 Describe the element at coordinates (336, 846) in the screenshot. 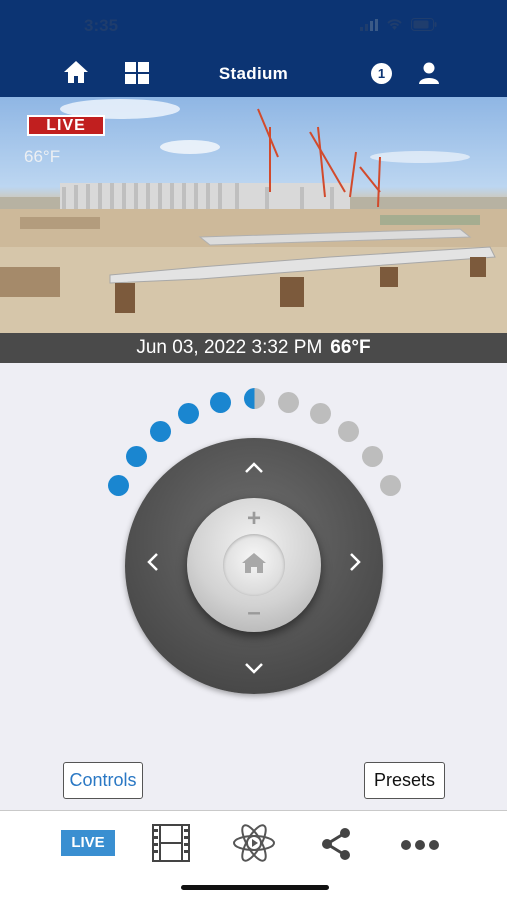

I see `share-icon` at that location.